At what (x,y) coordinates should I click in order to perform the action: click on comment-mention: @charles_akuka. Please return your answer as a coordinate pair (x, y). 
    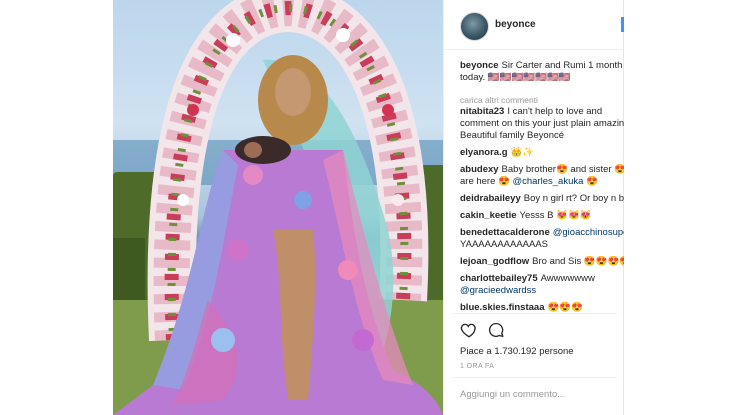
    Looking at the image, I should click on (548, 181).